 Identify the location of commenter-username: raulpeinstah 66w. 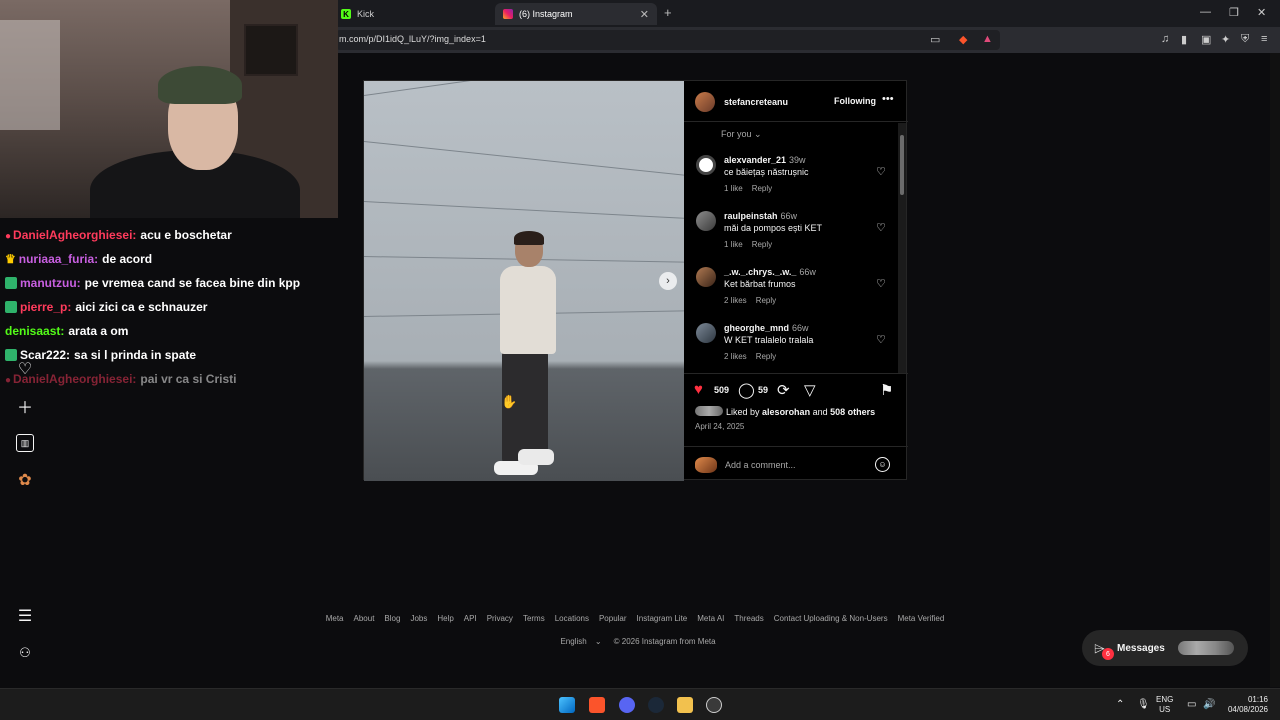
(760, 216).